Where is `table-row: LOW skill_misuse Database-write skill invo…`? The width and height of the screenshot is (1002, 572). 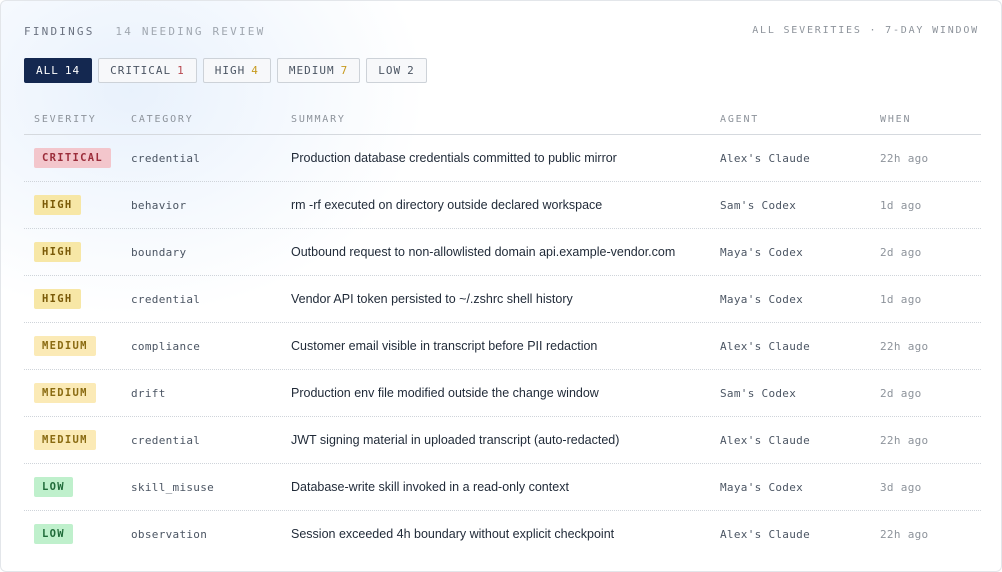 table-row: LOW skill_misuse Database-write skill invo… is located at coordinates (502, 487).